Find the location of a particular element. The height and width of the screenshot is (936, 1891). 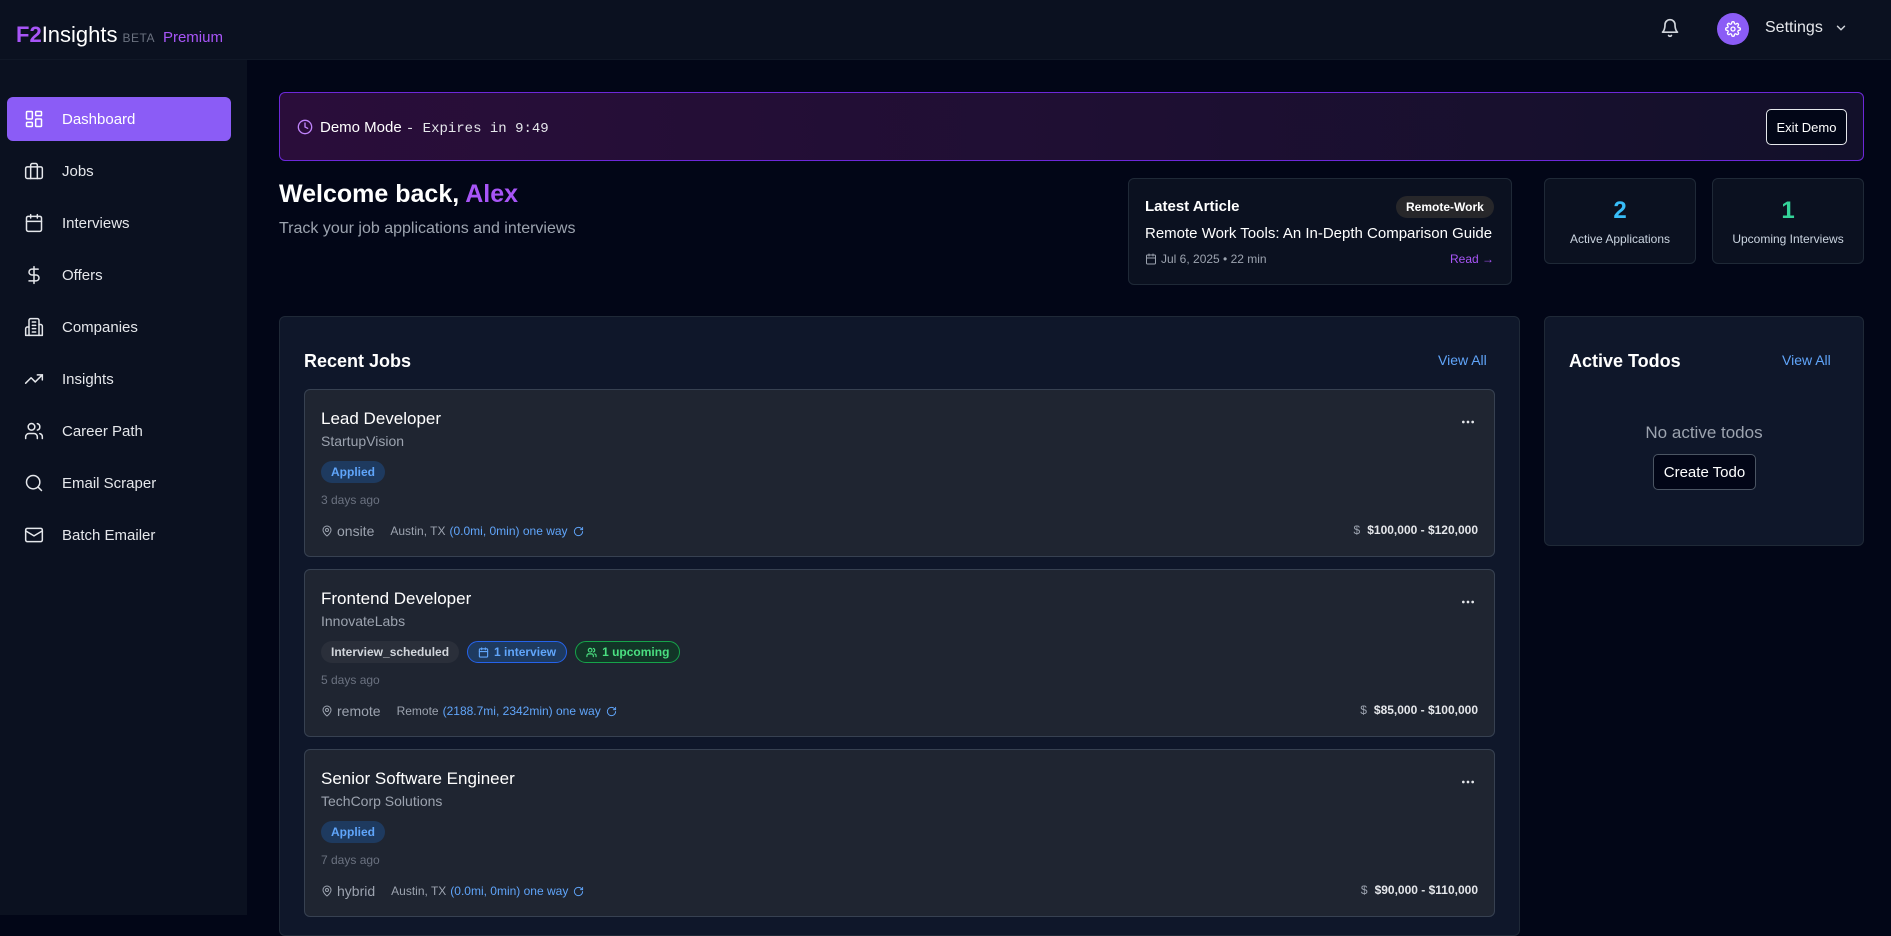

page-title: Welcome back, Alex is located at coordinates (398, 194).